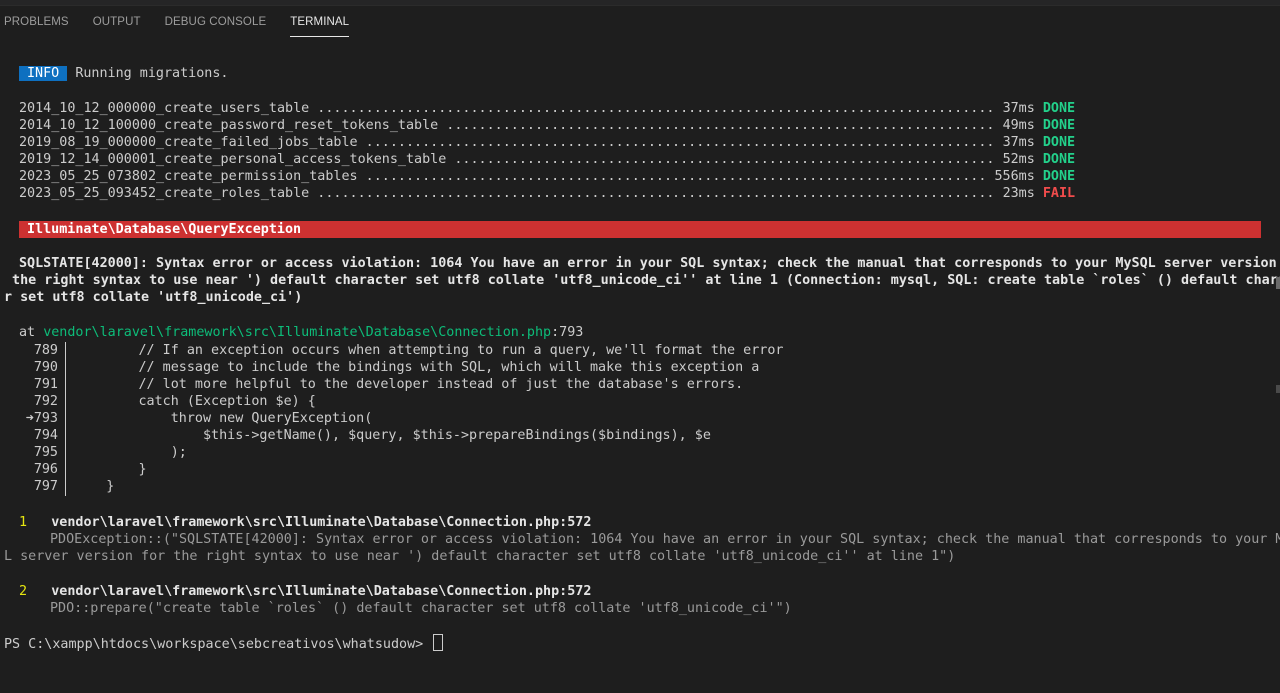 The height and width of the screenshot is (693, 1280). I want to click on panel-tab-bar: PROBLEMS OUTPUT DEBUG CONSOLE TERMINAL, so click(640, 22).